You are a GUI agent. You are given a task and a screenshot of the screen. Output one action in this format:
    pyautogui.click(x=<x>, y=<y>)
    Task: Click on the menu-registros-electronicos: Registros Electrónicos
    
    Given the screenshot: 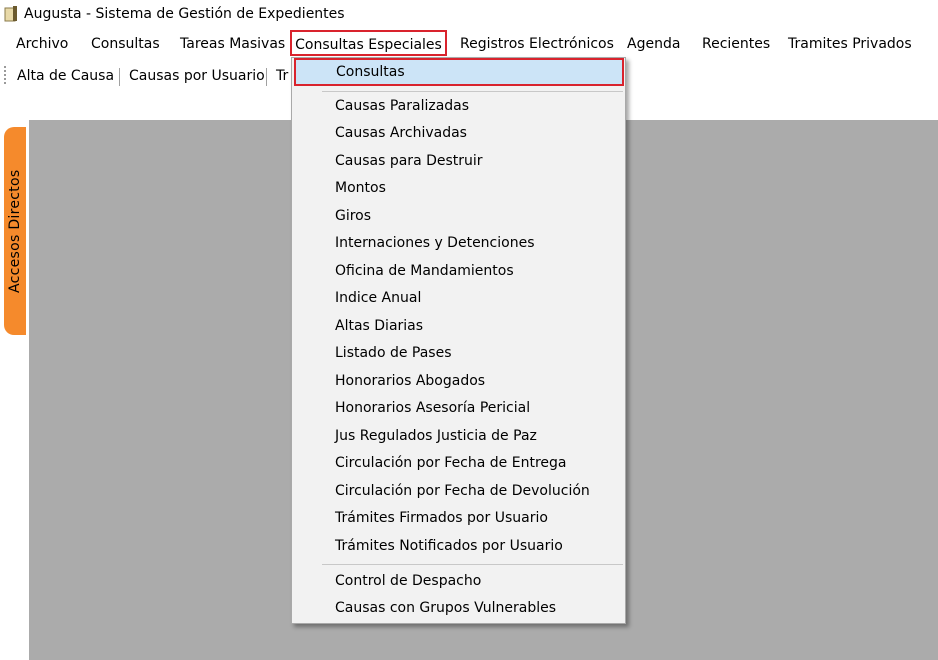 What is the action you would take?
    pyautogui.click(x=537, y=44)
    